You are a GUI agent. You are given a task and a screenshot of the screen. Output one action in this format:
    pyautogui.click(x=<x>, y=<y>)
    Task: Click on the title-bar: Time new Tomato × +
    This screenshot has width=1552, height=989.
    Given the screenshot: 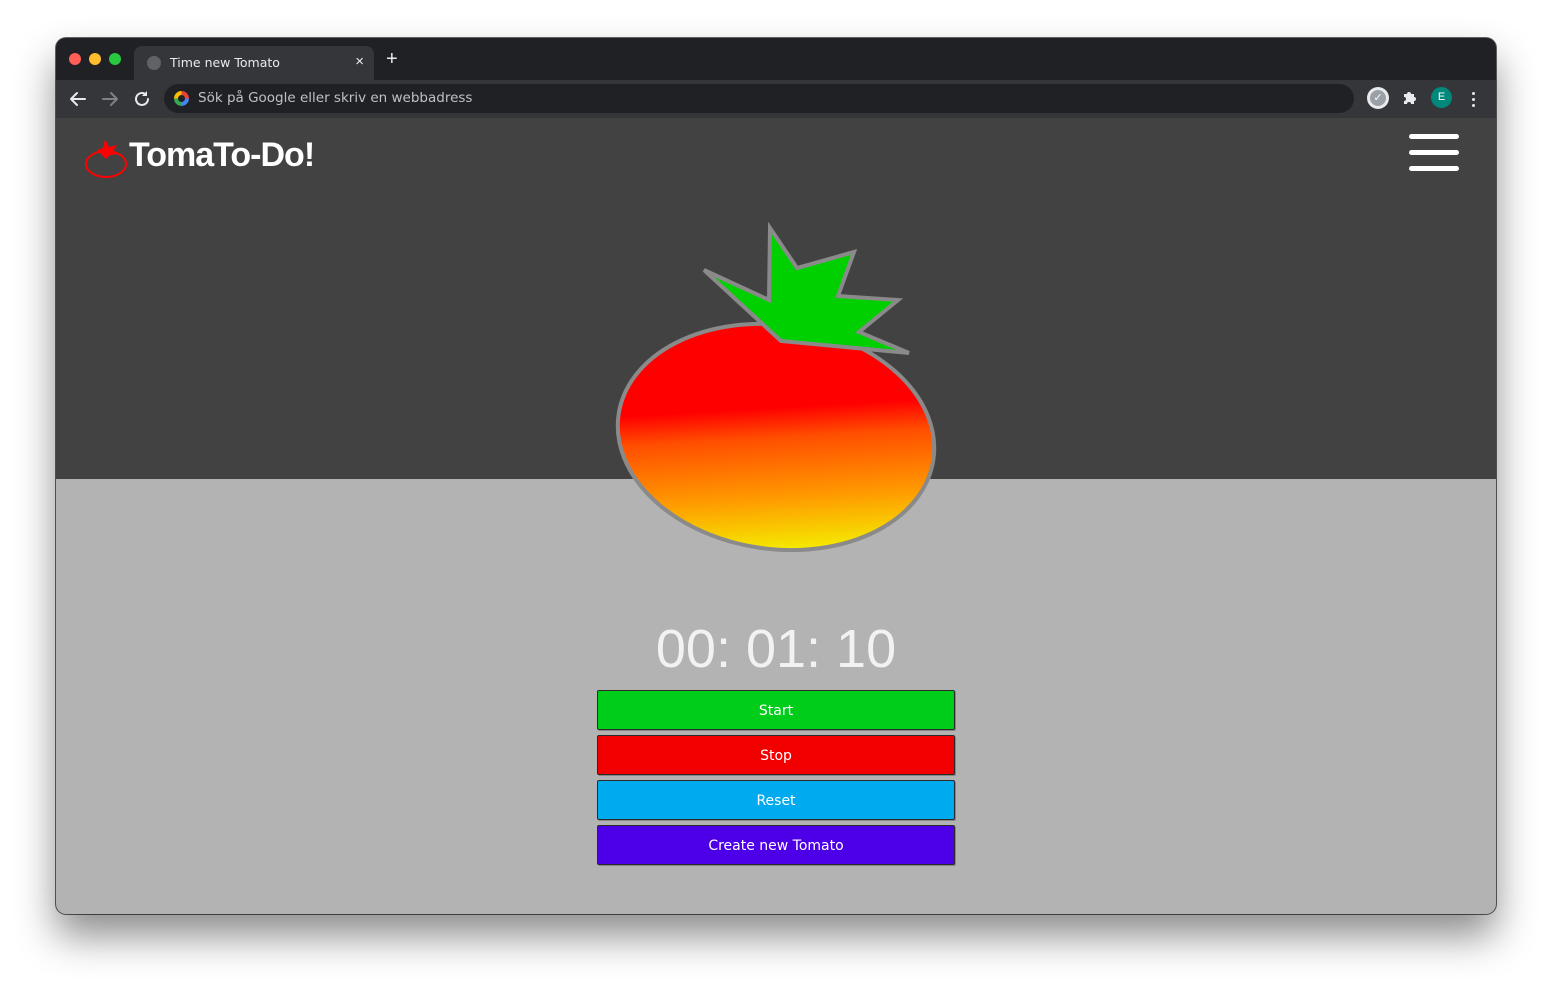 What is the action you would take?
    pyautogui.click(x=776, y=59)
    